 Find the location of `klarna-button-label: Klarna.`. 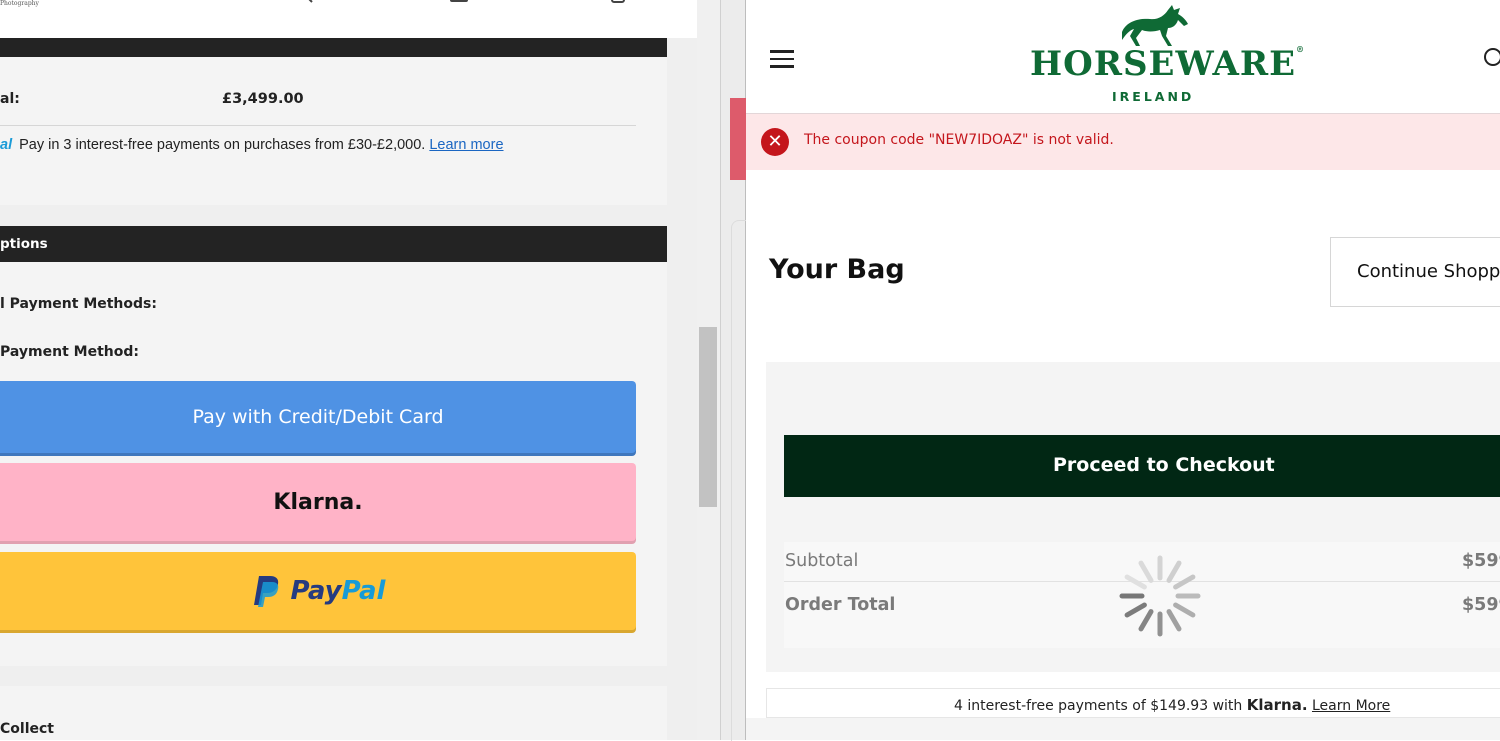

klarna-button-label: Klarna. is located at coordinates (318, 502).